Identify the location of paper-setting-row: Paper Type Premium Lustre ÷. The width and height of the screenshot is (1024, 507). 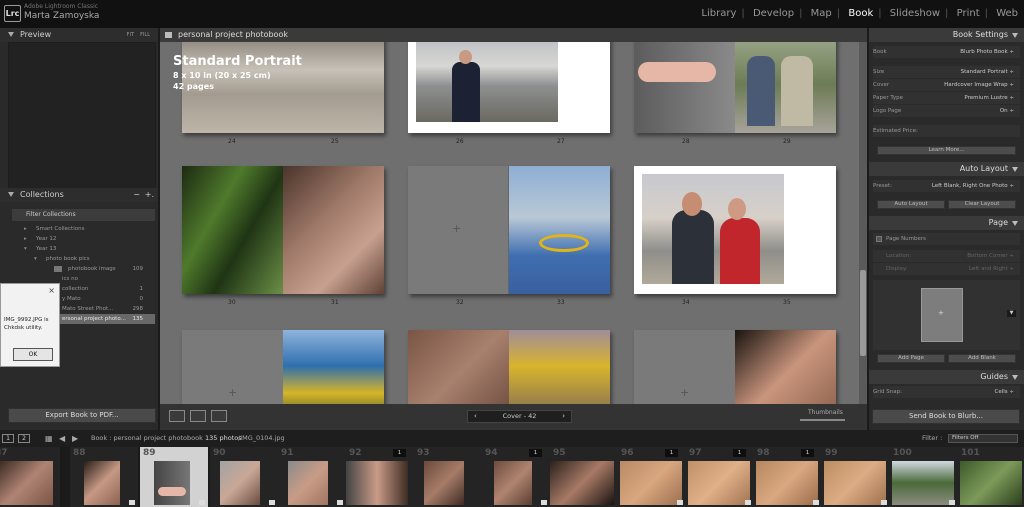
(946, 98).